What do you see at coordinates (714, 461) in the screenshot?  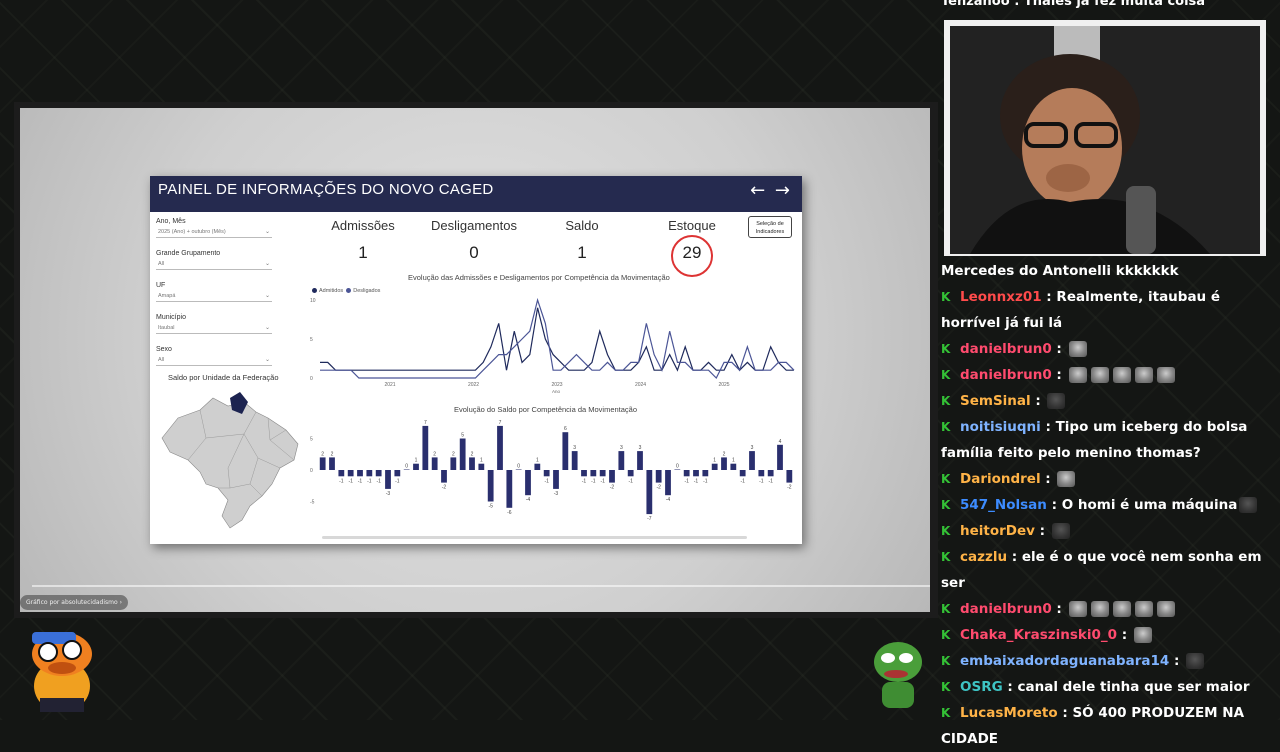 I see `bar-label: 1` at bounding box center [714, 461].